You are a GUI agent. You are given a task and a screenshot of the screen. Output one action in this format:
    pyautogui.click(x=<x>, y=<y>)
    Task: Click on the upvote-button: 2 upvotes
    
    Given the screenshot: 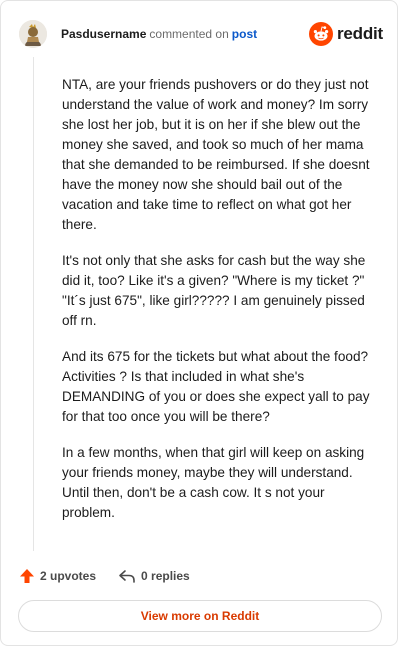 What is the action you would take?
    pyautogui.click(x=57, y=576)
    